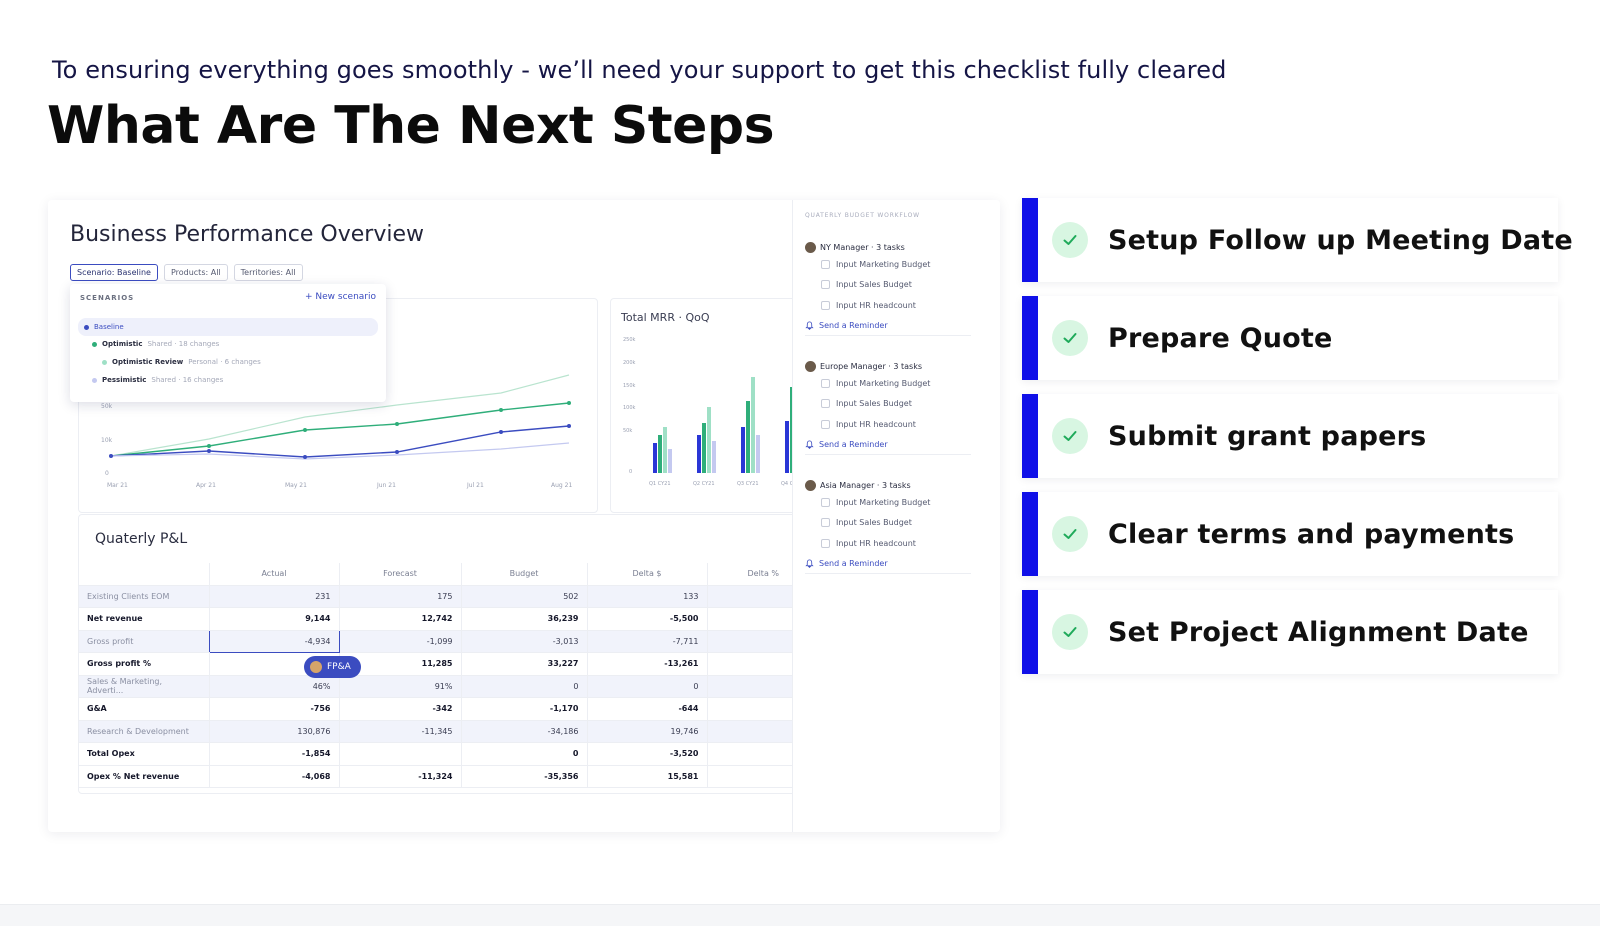 The width and height of the screenshot is (1600, 926). I want to click on new-scenario-button: + New scenario, so click(340, 297).